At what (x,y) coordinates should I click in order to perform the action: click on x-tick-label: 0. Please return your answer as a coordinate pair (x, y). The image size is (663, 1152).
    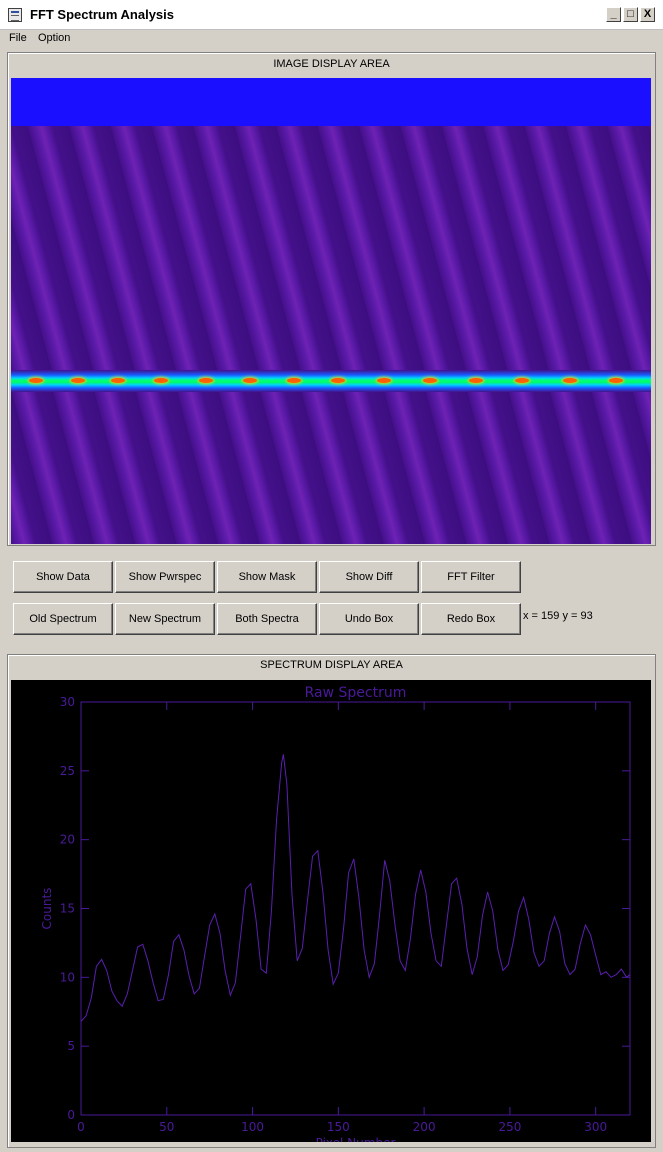
    Looking at the image, I should click on (81, 1127).